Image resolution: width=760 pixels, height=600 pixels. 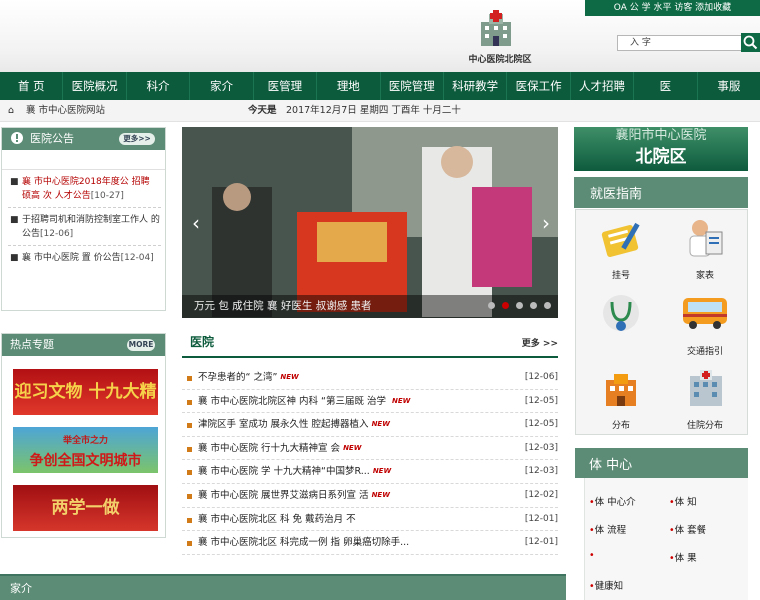 What do you see at coordinates (370, 520) in the screenshot?
I see `news-item: 襄 市中心医院北区 科 免 戴药治月 不 [12-01]` at bounding box center [370, 520].